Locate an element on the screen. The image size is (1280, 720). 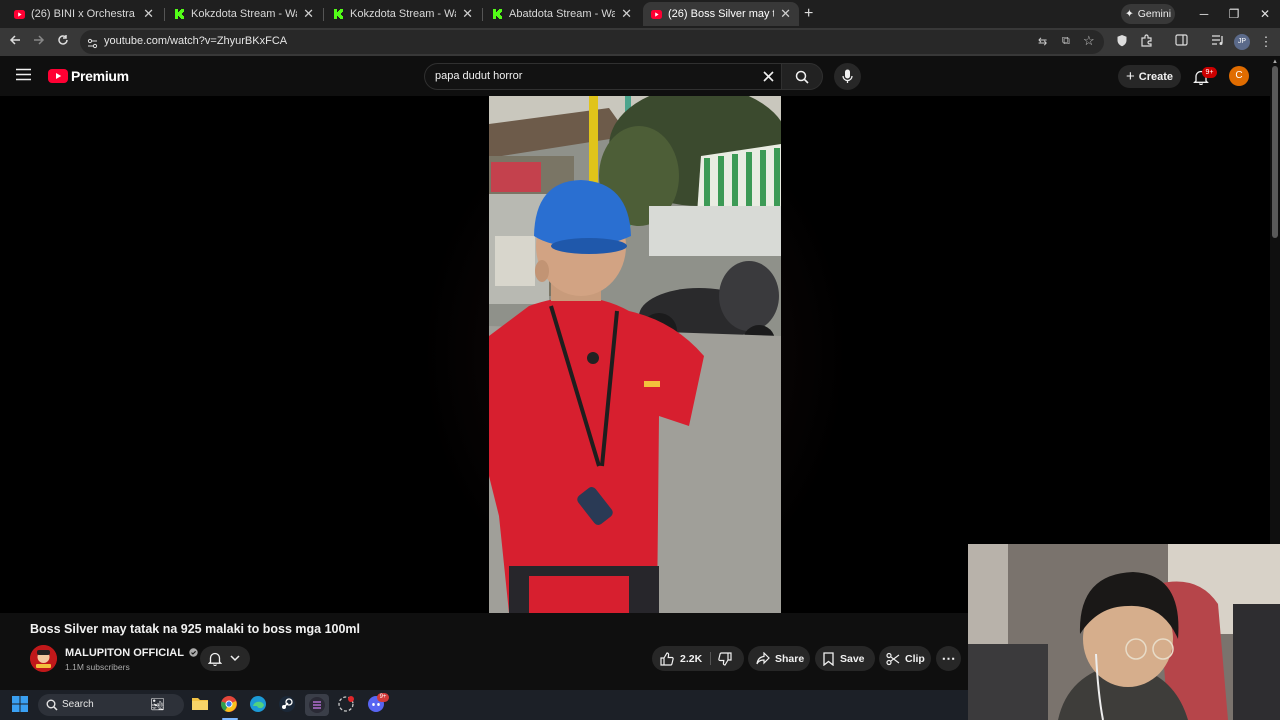
create-button: + Create is located at coordinates (1149, 76).